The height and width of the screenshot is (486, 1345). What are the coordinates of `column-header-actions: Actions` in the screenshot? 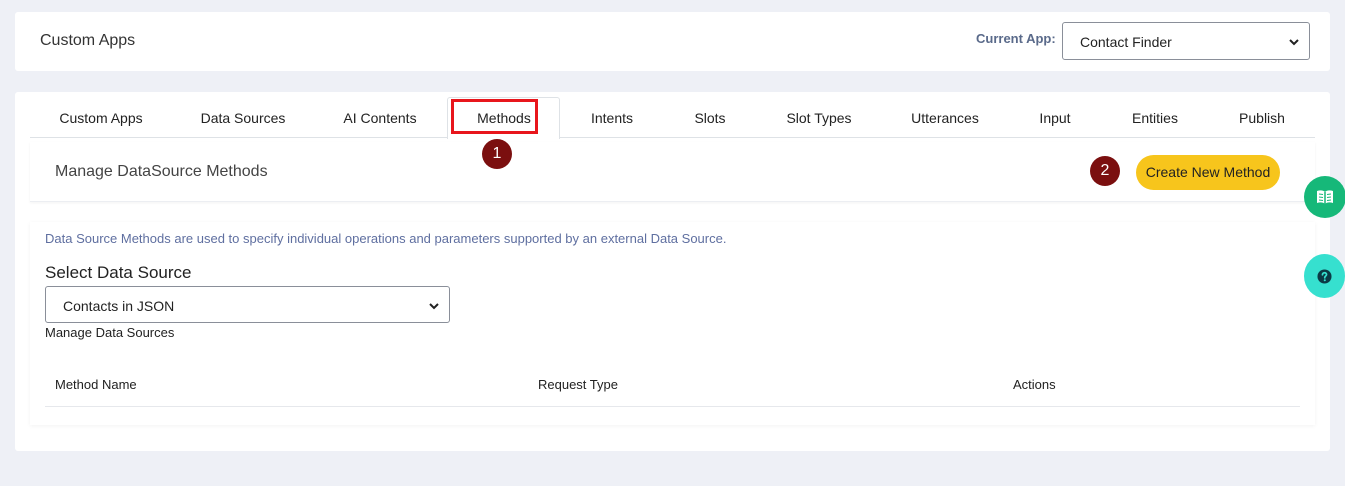 It's located at (1034, 384).